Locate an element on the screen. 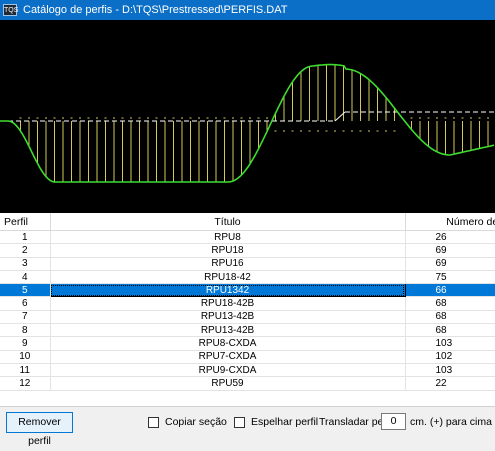  cell-pontos: 26 is located at coordinates (450, 237).